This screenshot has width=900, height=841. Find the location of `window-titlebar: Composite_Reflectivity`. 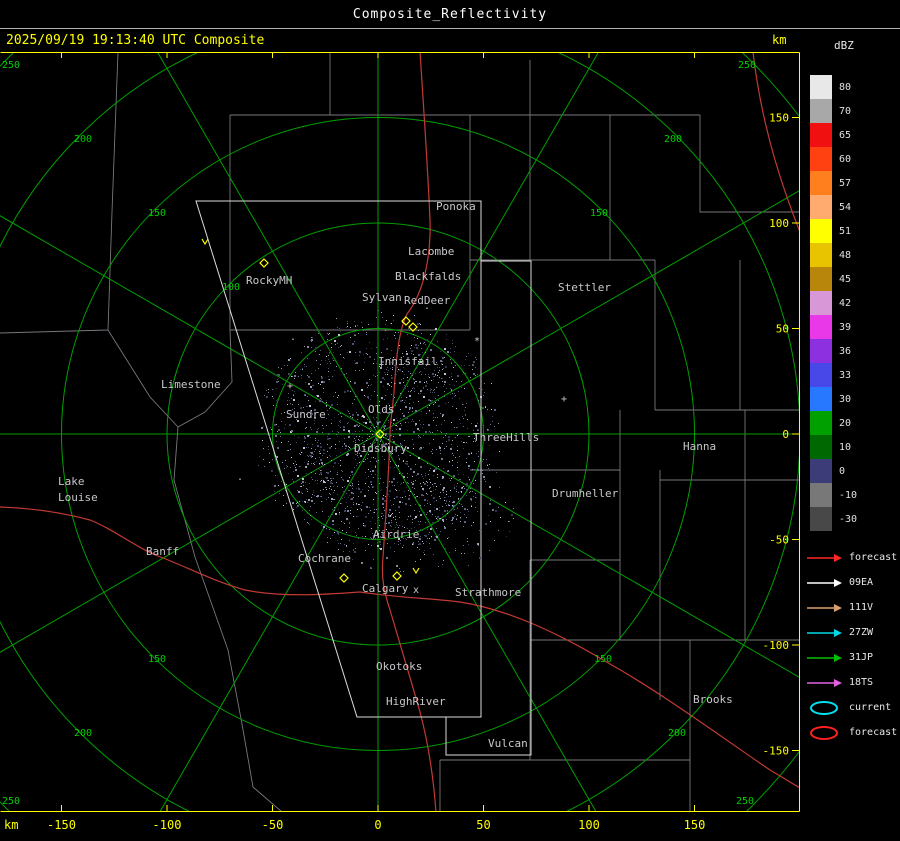

window-titlebar: Composite_Reflectivity is located at coordinates (450, 14).